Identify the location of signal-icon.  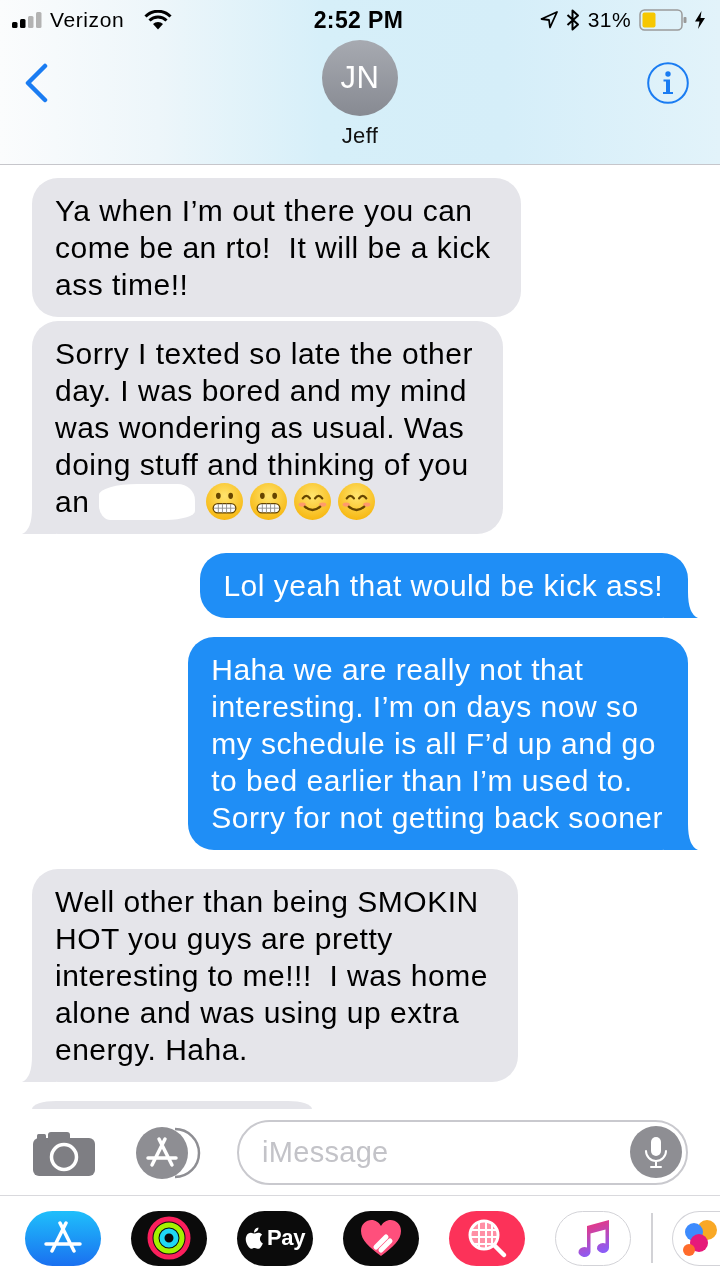
(27, 20).